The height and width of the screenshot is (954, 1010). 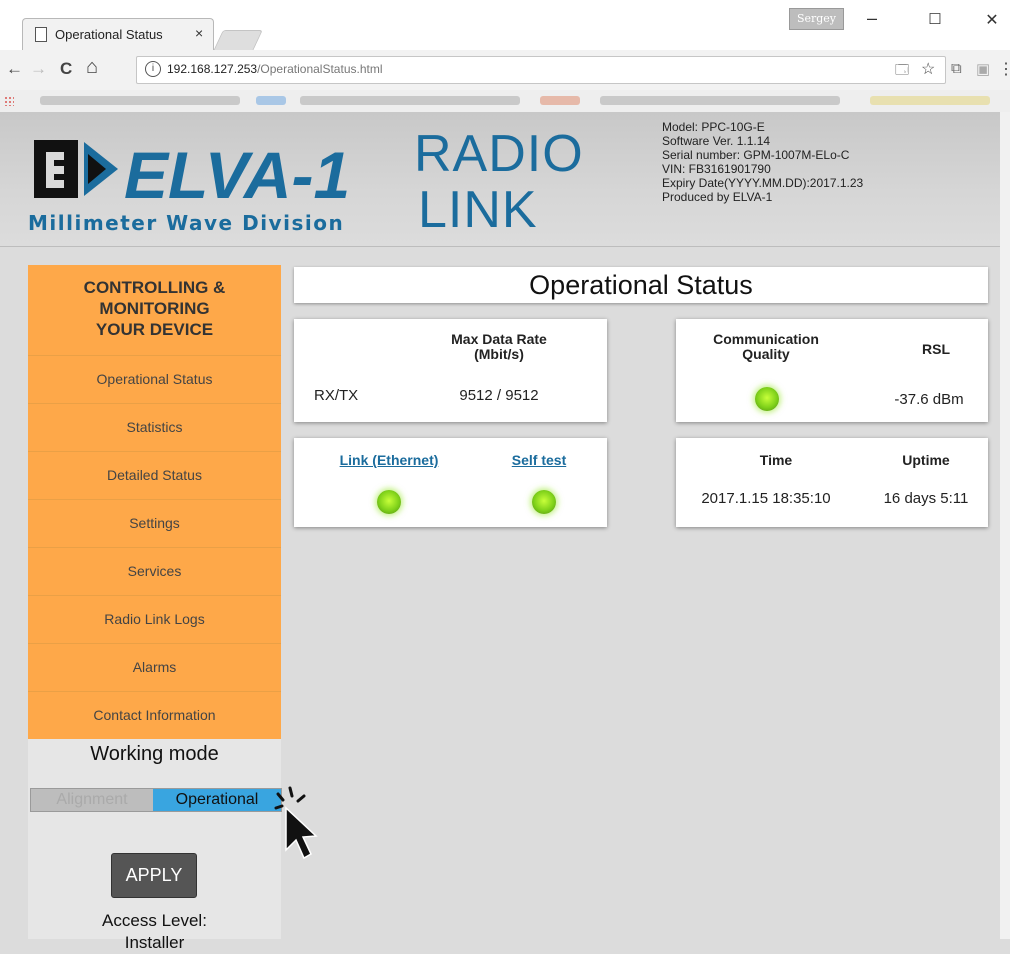 I want to click on page-icon, so click(x=41, y=34).